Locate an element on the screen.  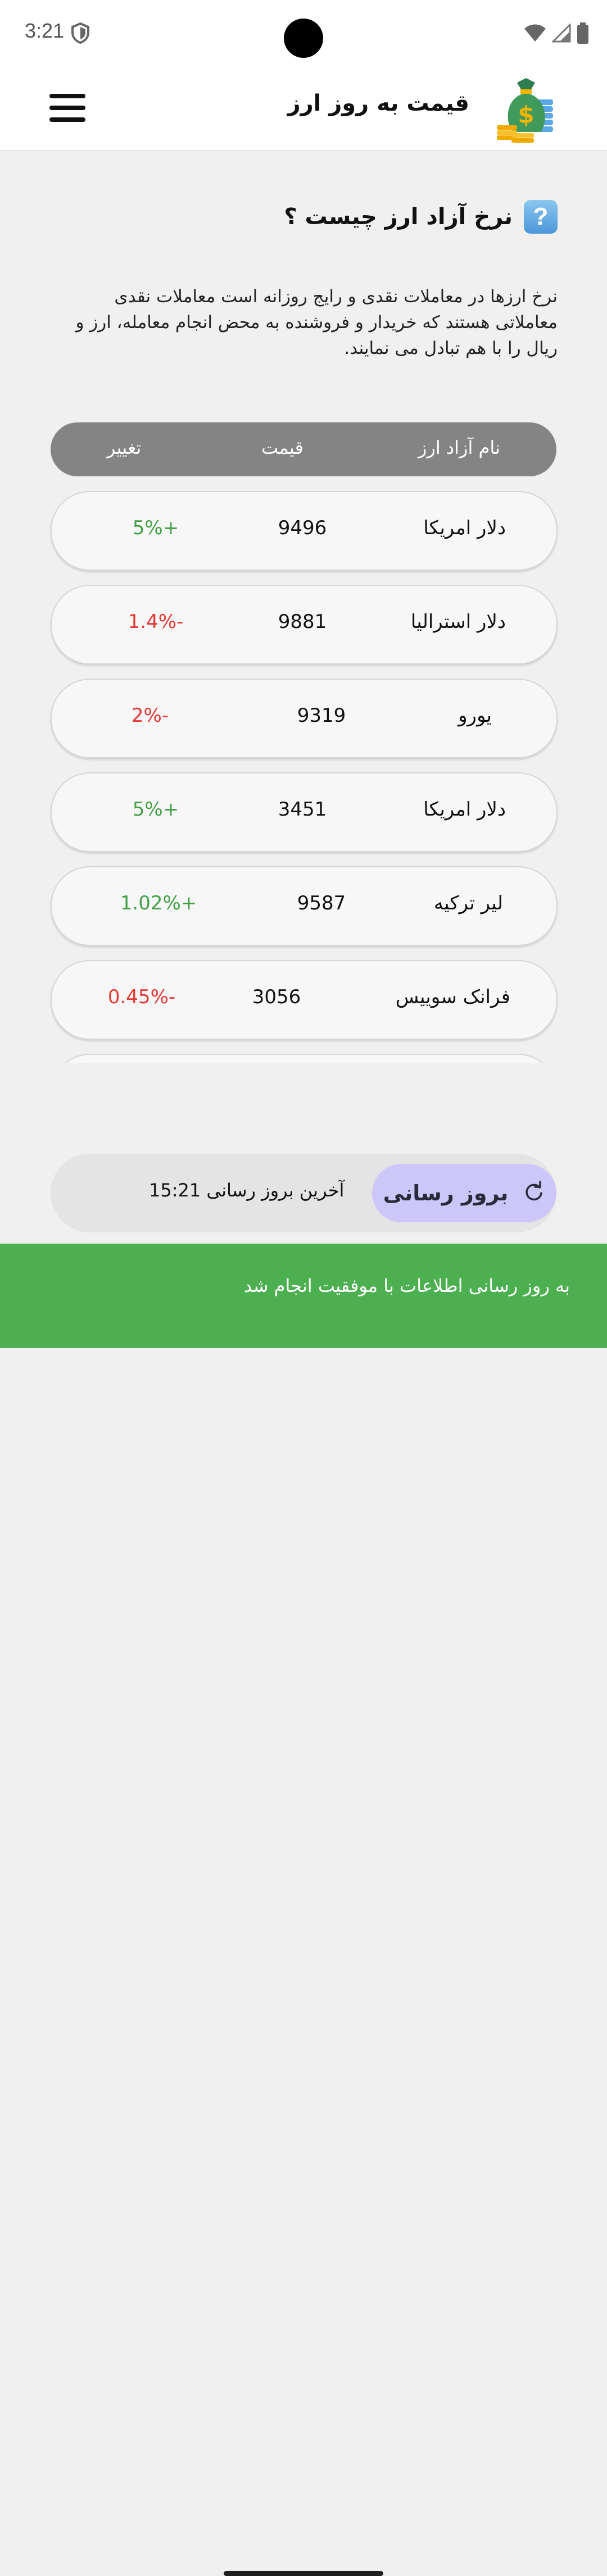
last-update-label: آخرین بروز رسانی is located at coordinates (275, 1190).